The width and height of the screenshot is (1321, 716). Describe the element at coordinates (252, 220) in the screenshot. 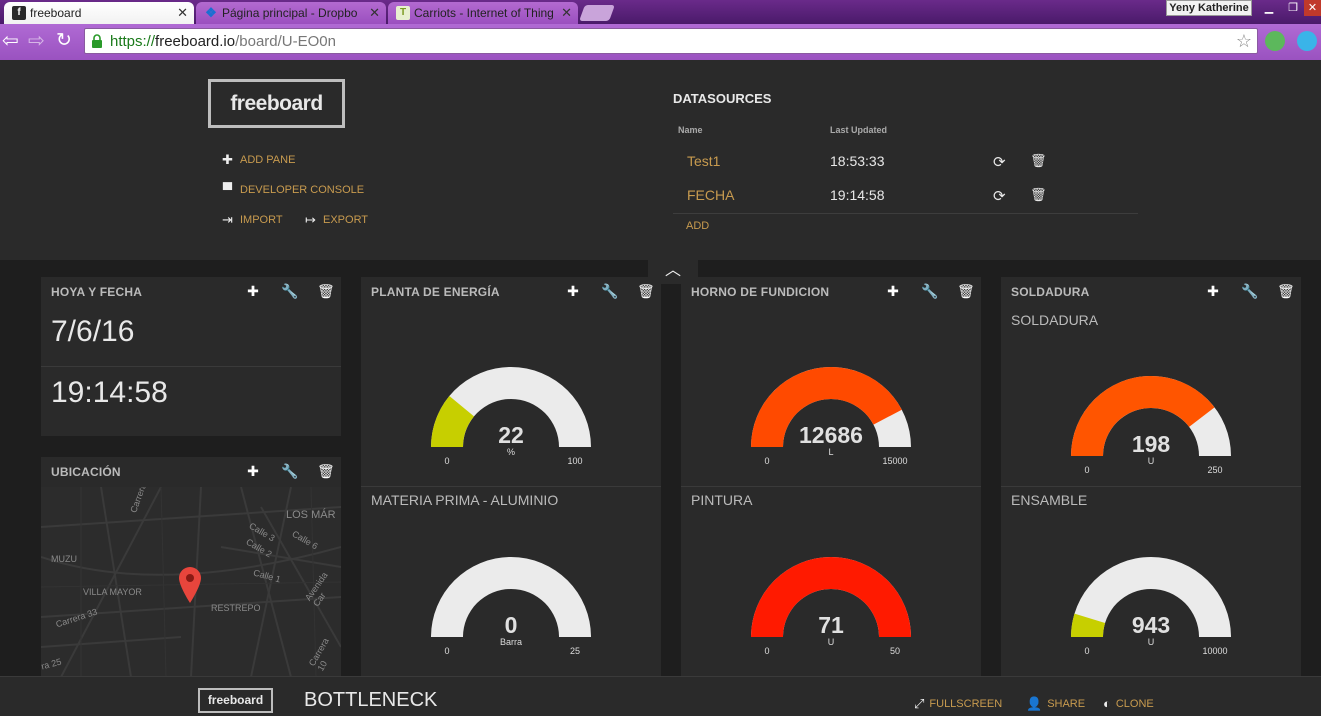

I see `import-button: ⇥ IMPORT` at that location.